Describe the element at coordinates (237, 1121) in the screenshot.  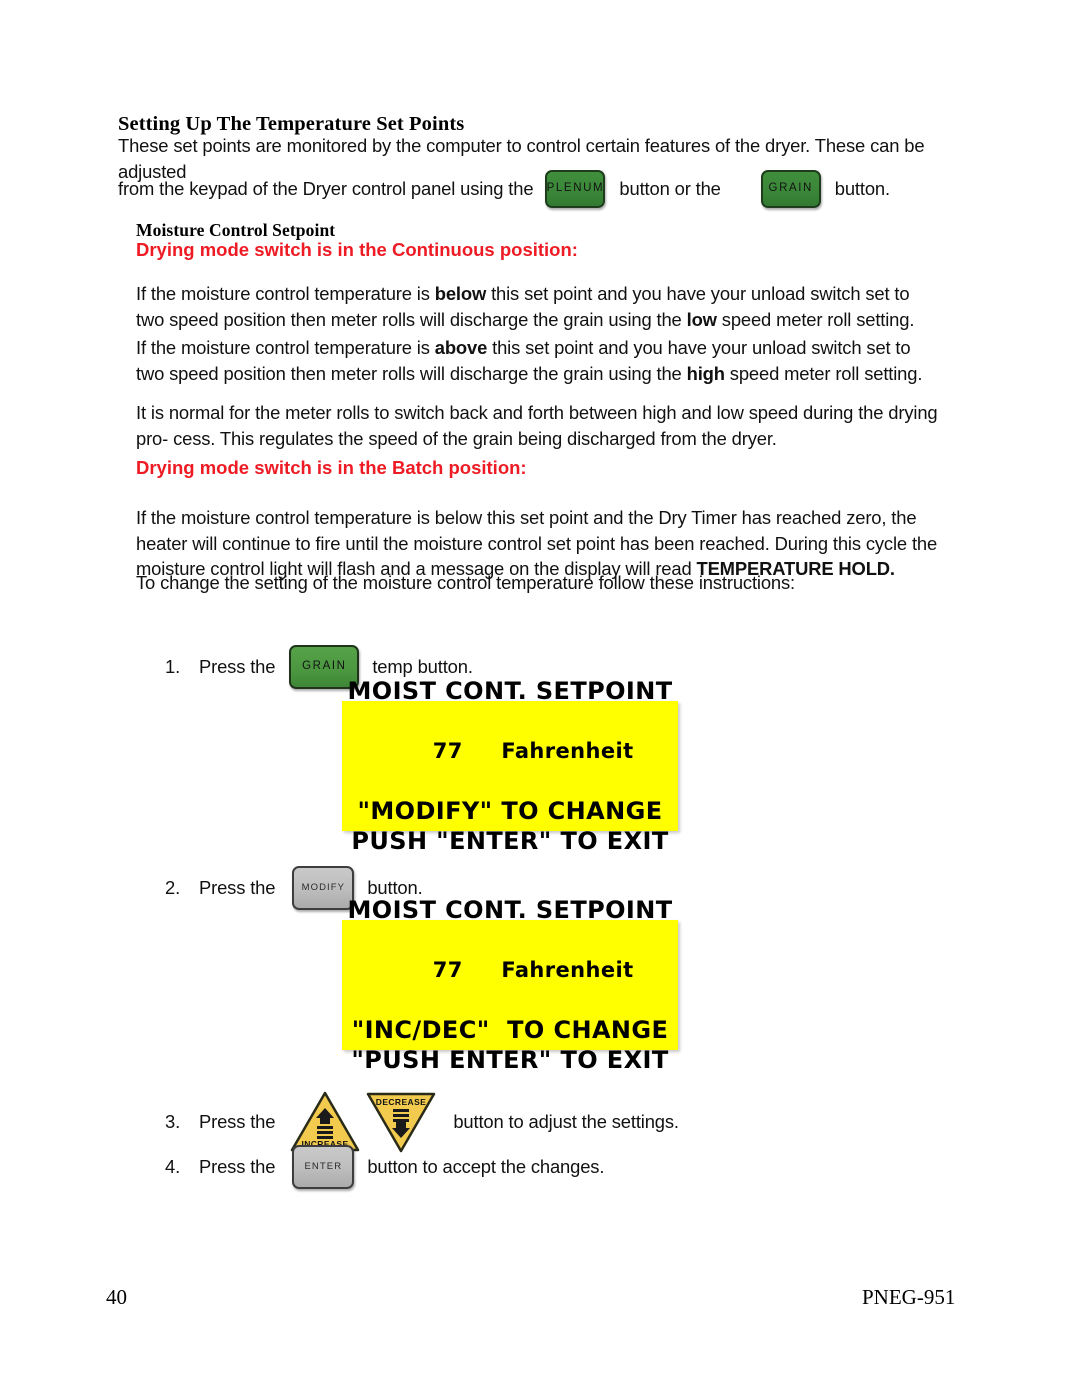
I see `step-3-pre: Press the` at that location.